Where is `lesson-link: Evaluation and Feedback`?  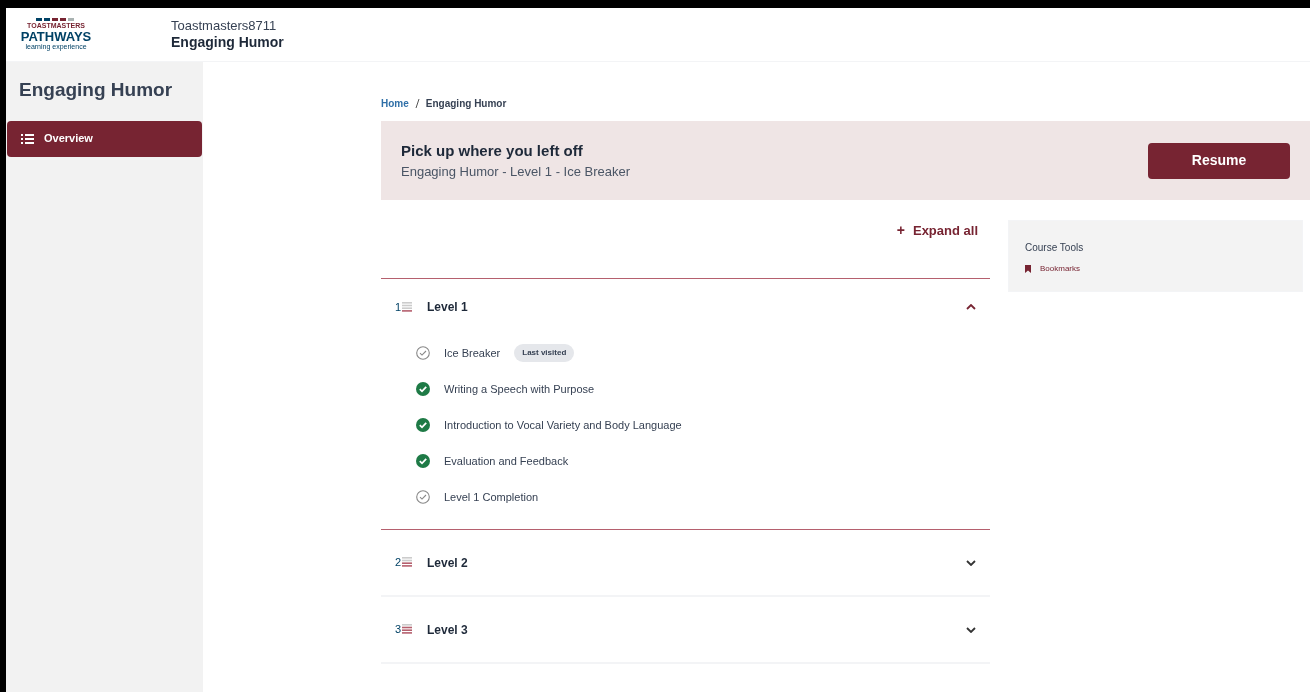 lesson-link: Evaluation and Feedback is located at coordinates (506, 461).